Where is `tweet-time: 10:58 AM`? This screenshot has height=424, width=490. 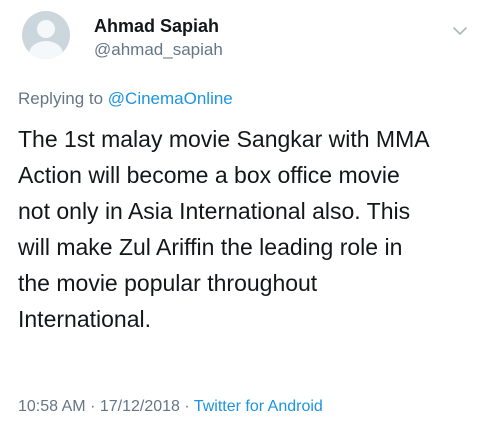 tweet-time: 10:58 AM is located at coordinates (52, 406).